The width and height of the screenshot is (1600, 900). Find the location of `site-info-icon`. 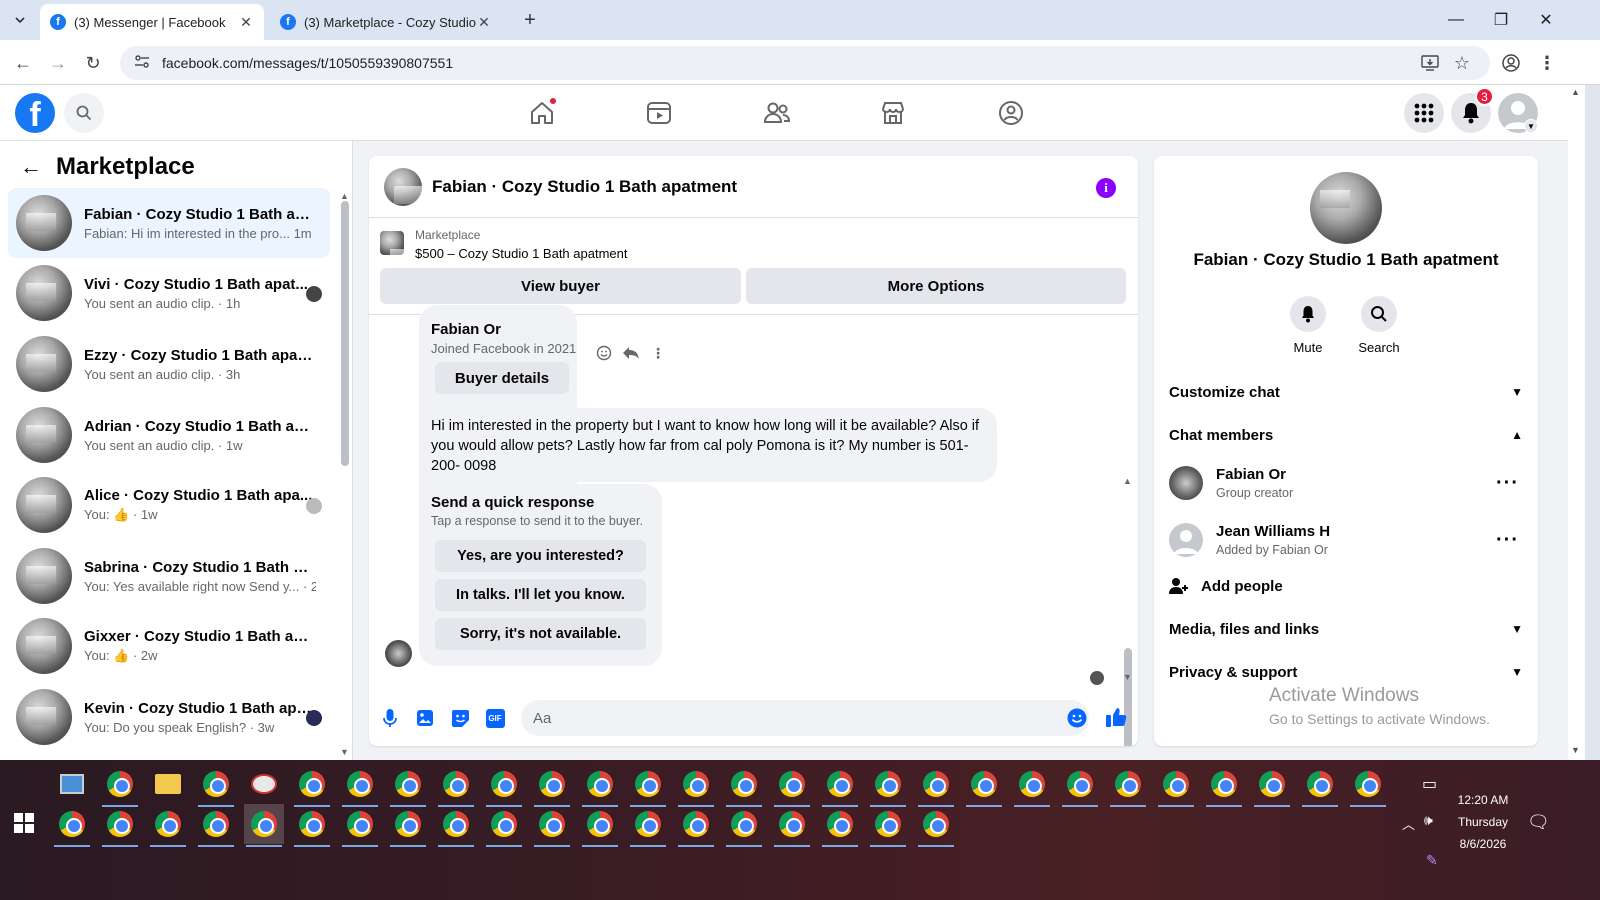

site-info-icon is located at coordinates (142, 63).